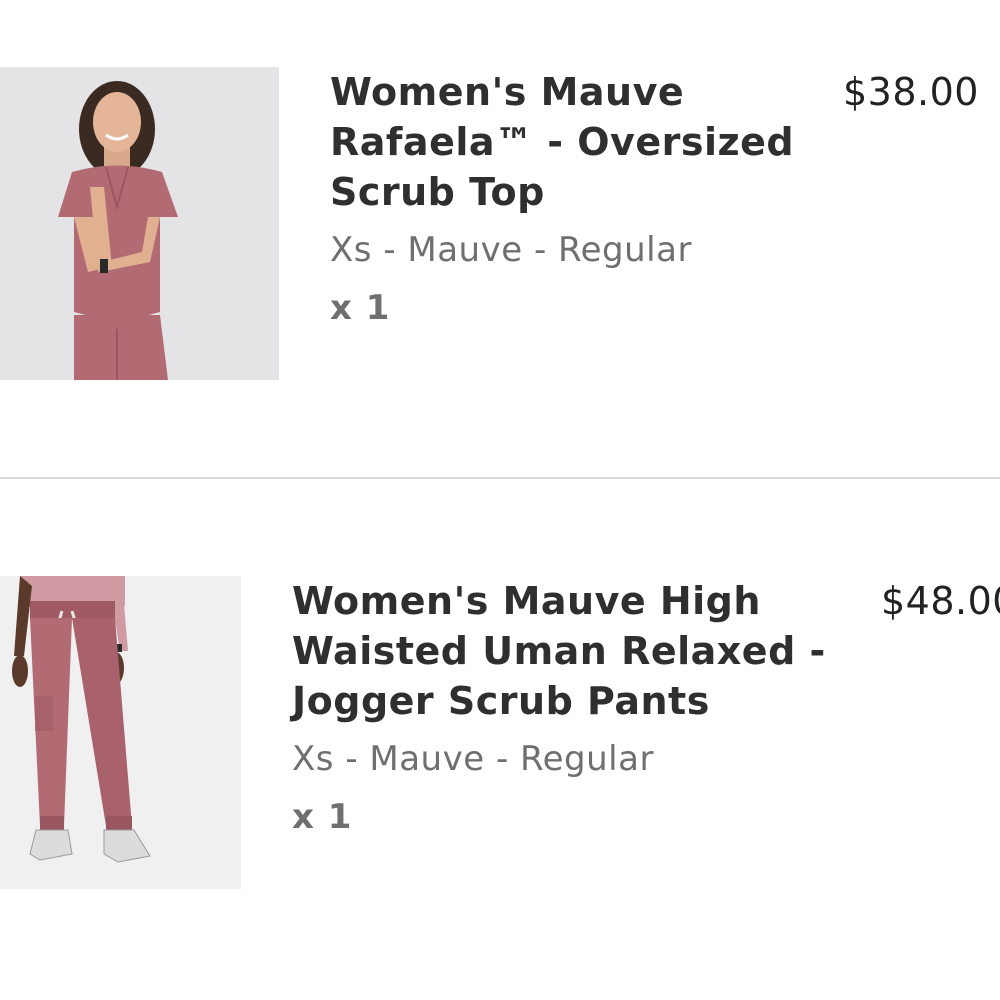  I want to click on product-title-line: Women's Mauve High, so click(526, 601).